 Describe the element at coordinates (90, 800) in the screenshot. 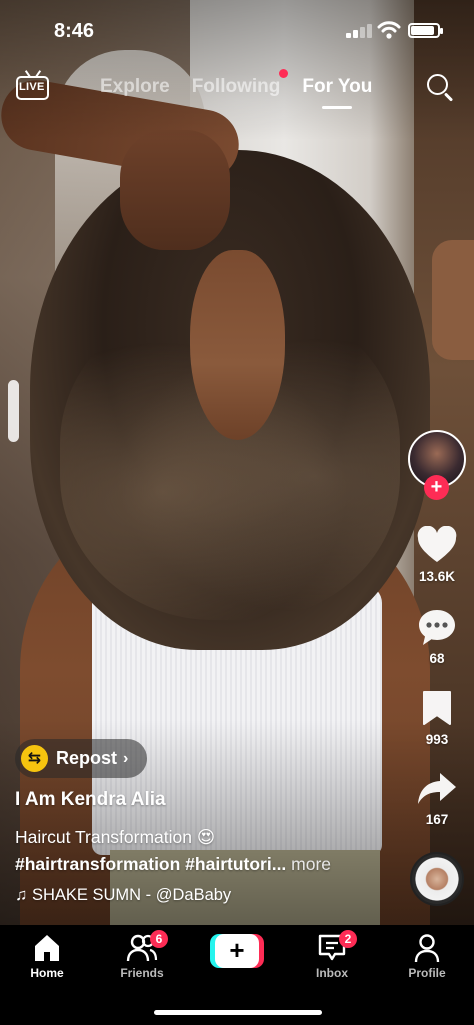

I see `author-name: I Am Kendra Alia` at that location.